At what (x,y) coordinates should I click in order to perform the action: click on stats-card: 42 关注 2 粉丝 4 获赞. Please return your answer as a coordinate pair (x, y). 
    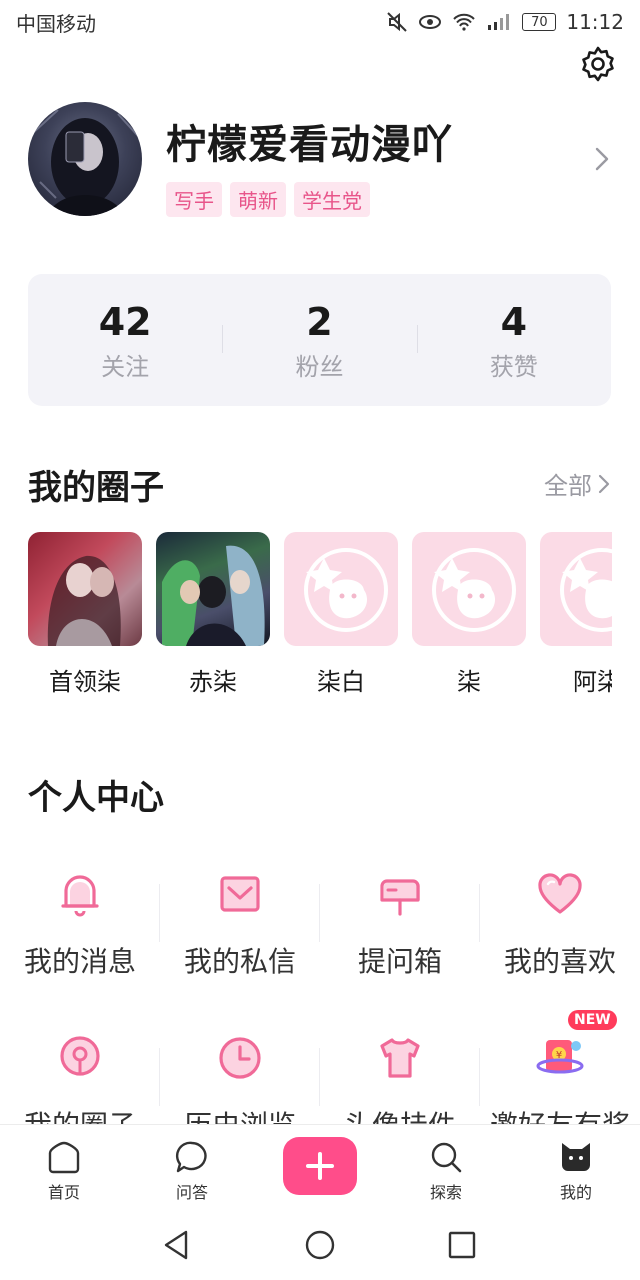
    Looking at the image, I should click on (319, 340).